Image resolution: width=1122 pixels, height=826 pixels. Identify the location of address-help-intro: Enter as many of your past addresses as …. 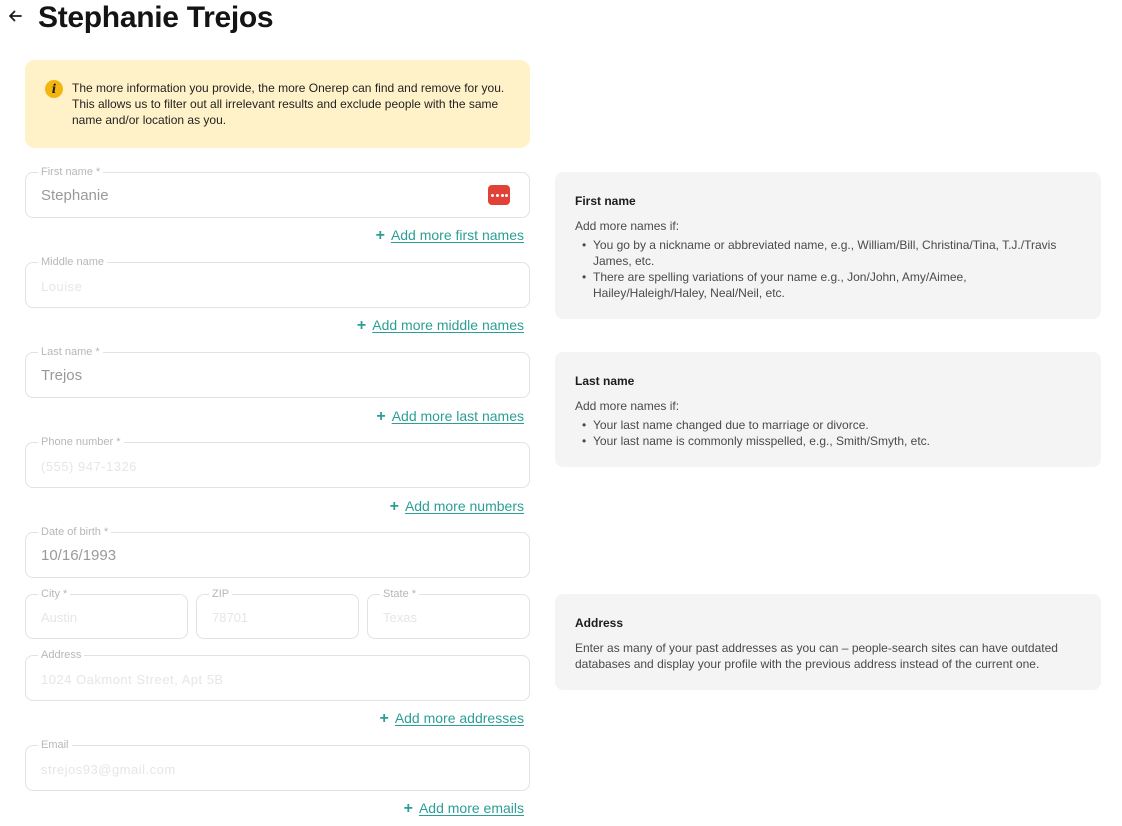
(816, 656).